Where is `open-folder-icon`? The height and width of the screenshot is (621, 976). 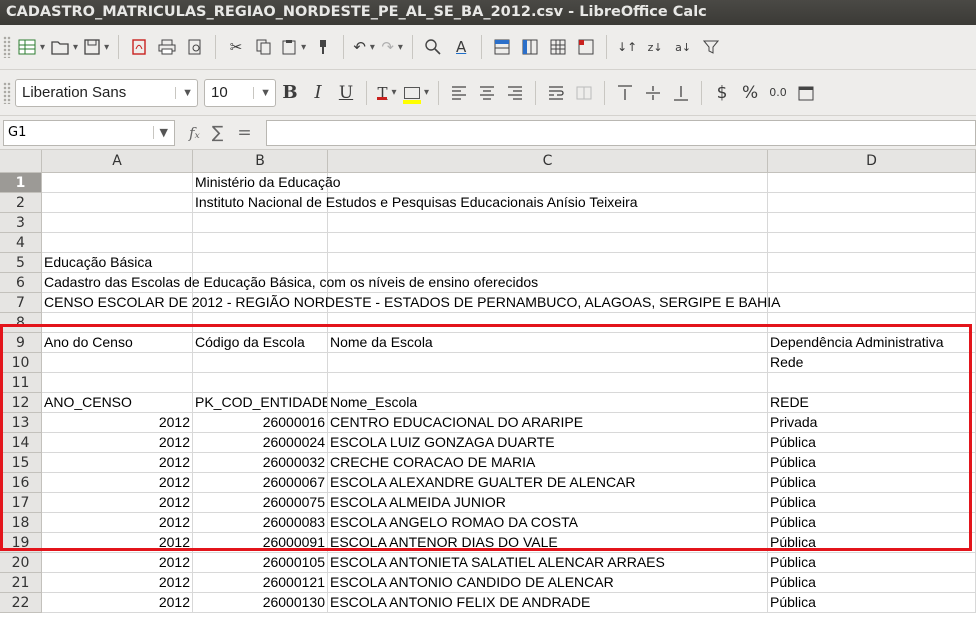
open-folder-icon is located at coordinates (64, 47).